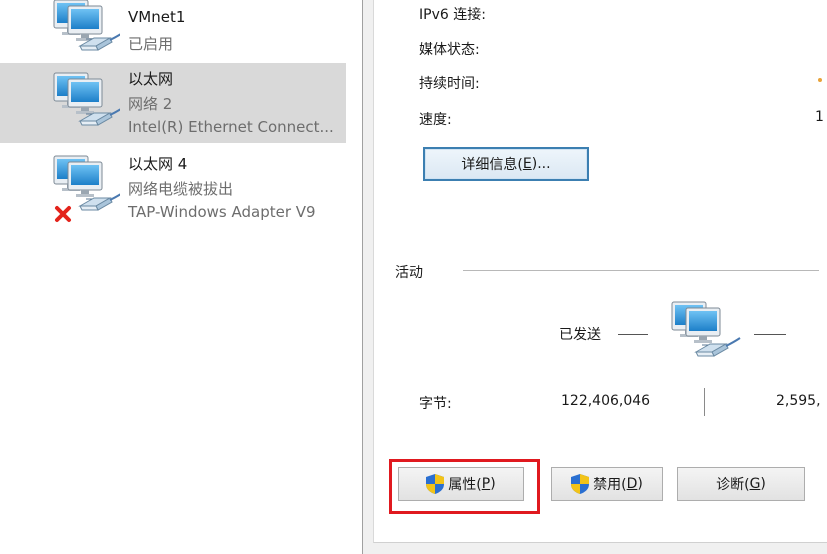  Describe the element at coordinates (610, 485) in the screenshot. I see `disable-button-label: 禁用(` at that location.